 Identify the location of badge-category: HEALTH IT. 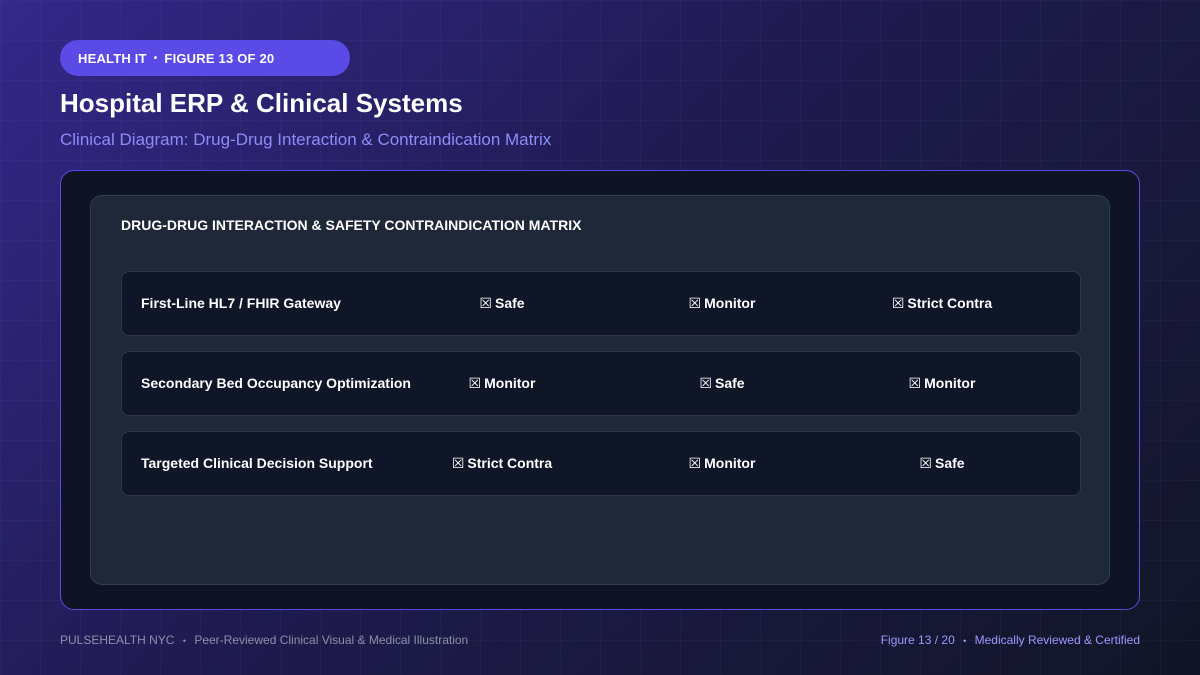
(112, 58).